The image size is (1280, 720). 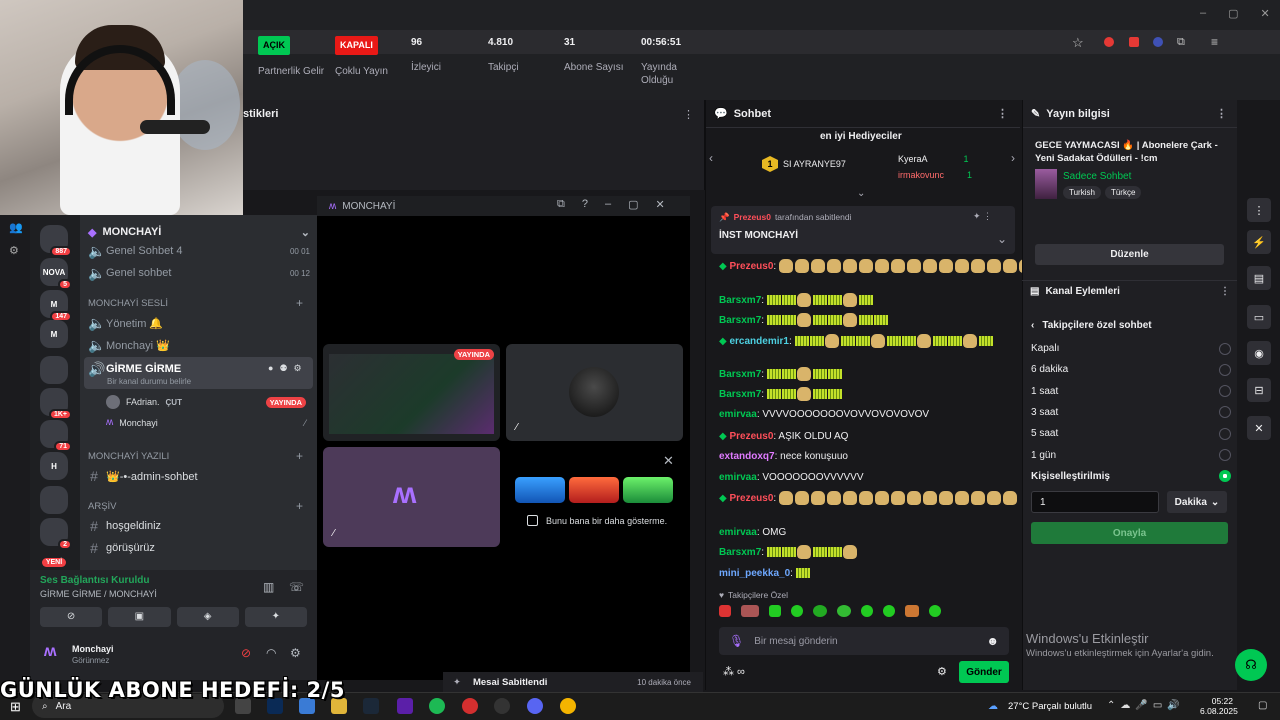 What do you see at coordinates (1259, 210) in the screenshot?
I see `rail-button-more: ⋮` at bounding box center [1259, 210].